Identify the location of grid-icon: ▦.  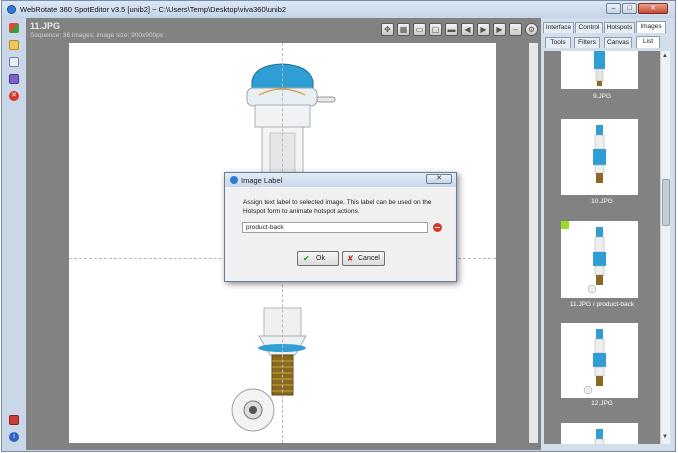
(403, 29).